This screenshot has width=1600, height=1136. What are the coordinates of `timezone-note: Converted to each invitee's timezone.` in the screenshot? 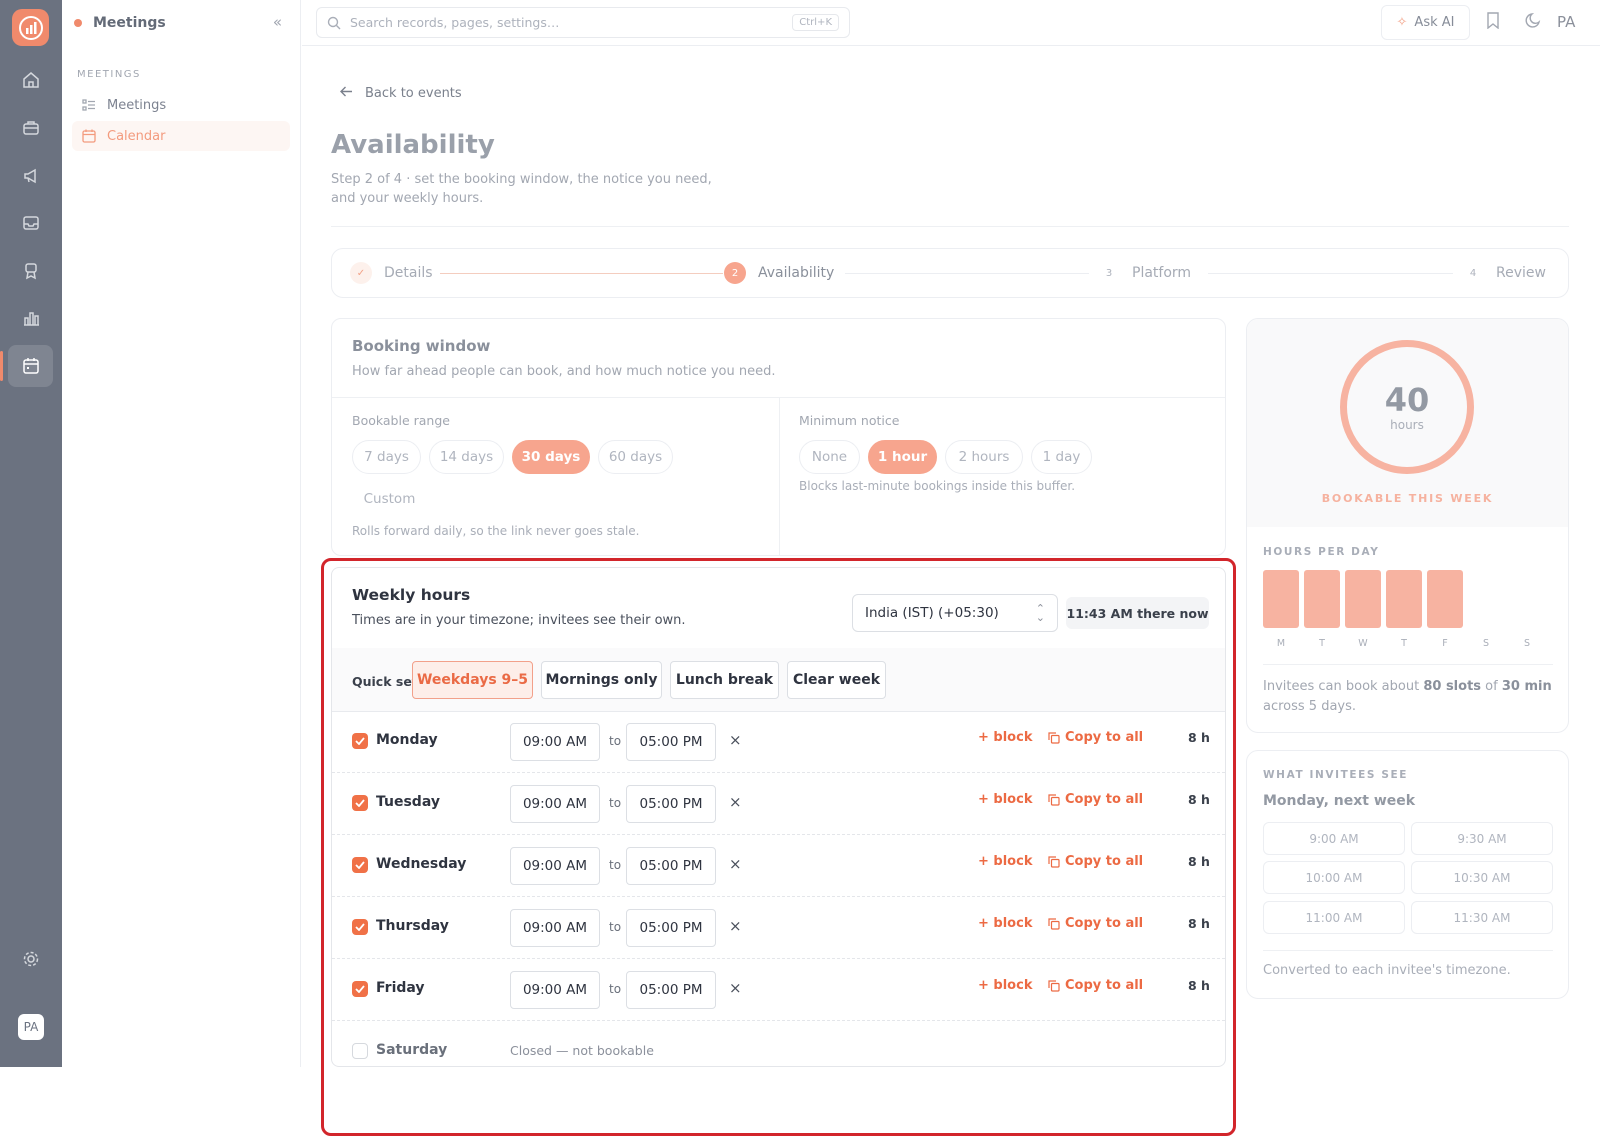 It's located at (1387, 970).